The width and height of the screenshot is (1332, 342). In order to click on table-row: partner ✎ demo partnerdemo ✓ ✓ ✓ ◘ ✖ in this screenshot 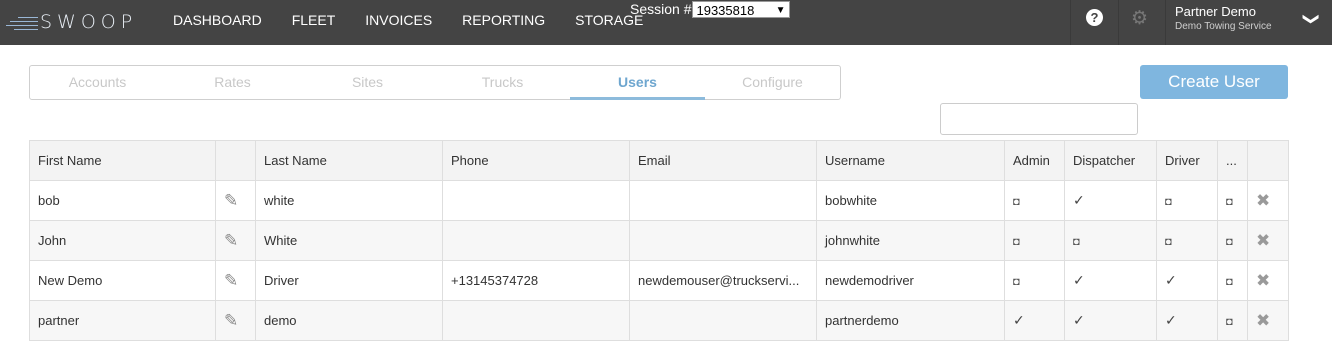, I will do `click(659, 320)`.